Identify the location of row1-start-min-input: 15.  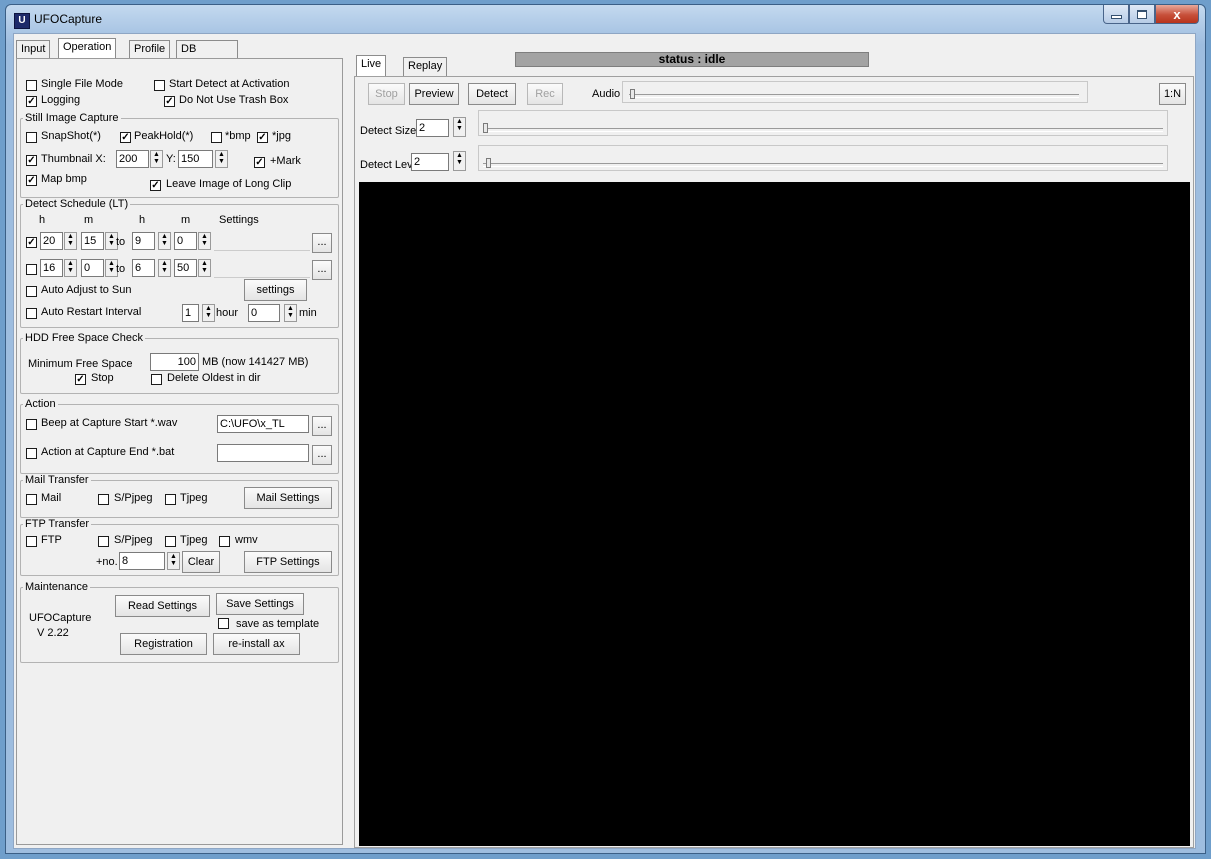
(92, 241).